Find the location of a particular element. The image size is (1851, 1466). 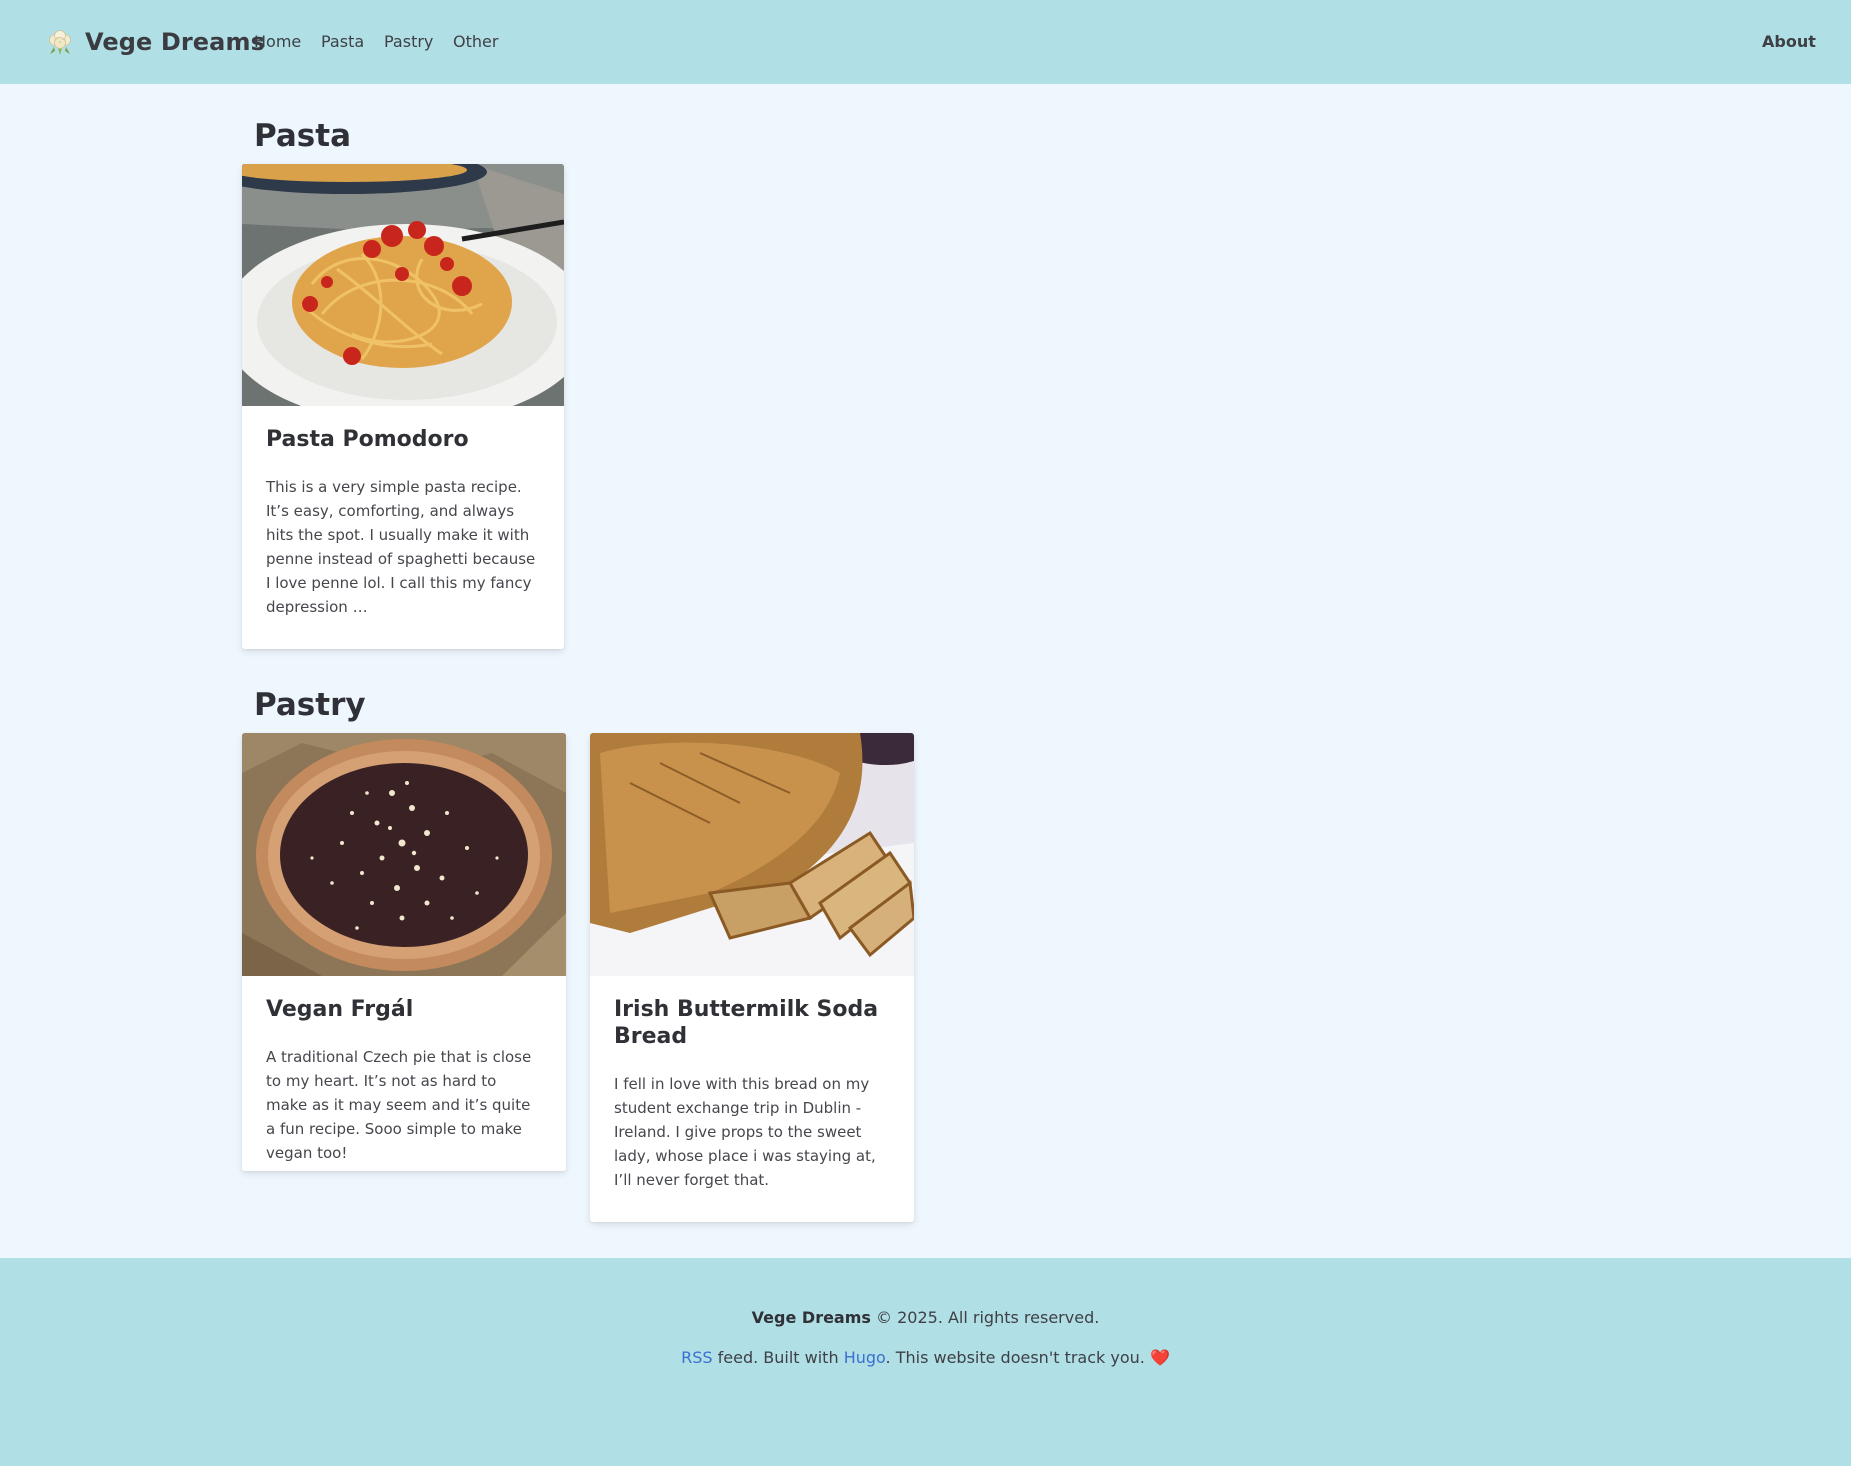

heart-icon: ❤️ is located at coordinates (1159, 1357).